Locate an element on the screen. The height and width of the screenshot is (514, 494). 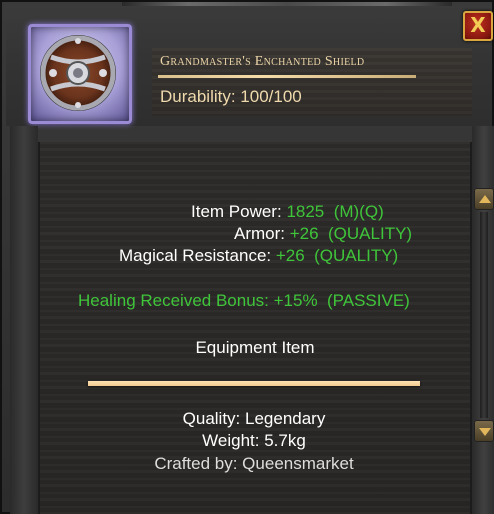
round-shield-icon is located at coordinates (78, 73).